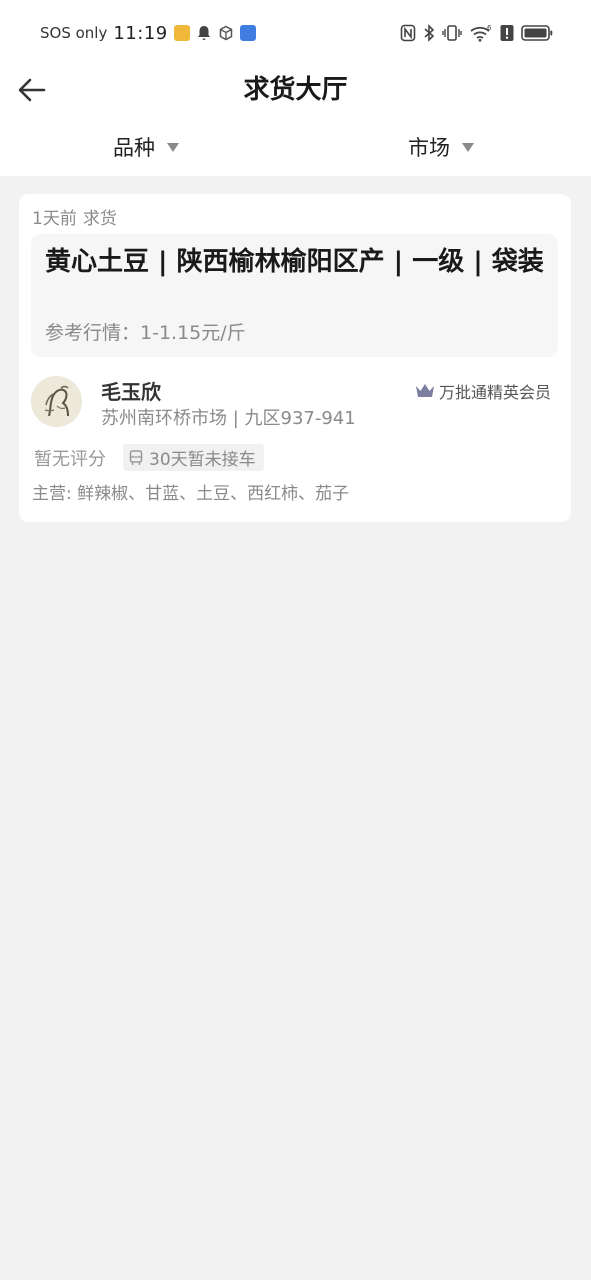 The height and width of the screenshot is (1280, 591). Describe the element at coordinates (494, 392) in the screenshot. I see `vip-badge-label: 万批通精英会员` at that location.